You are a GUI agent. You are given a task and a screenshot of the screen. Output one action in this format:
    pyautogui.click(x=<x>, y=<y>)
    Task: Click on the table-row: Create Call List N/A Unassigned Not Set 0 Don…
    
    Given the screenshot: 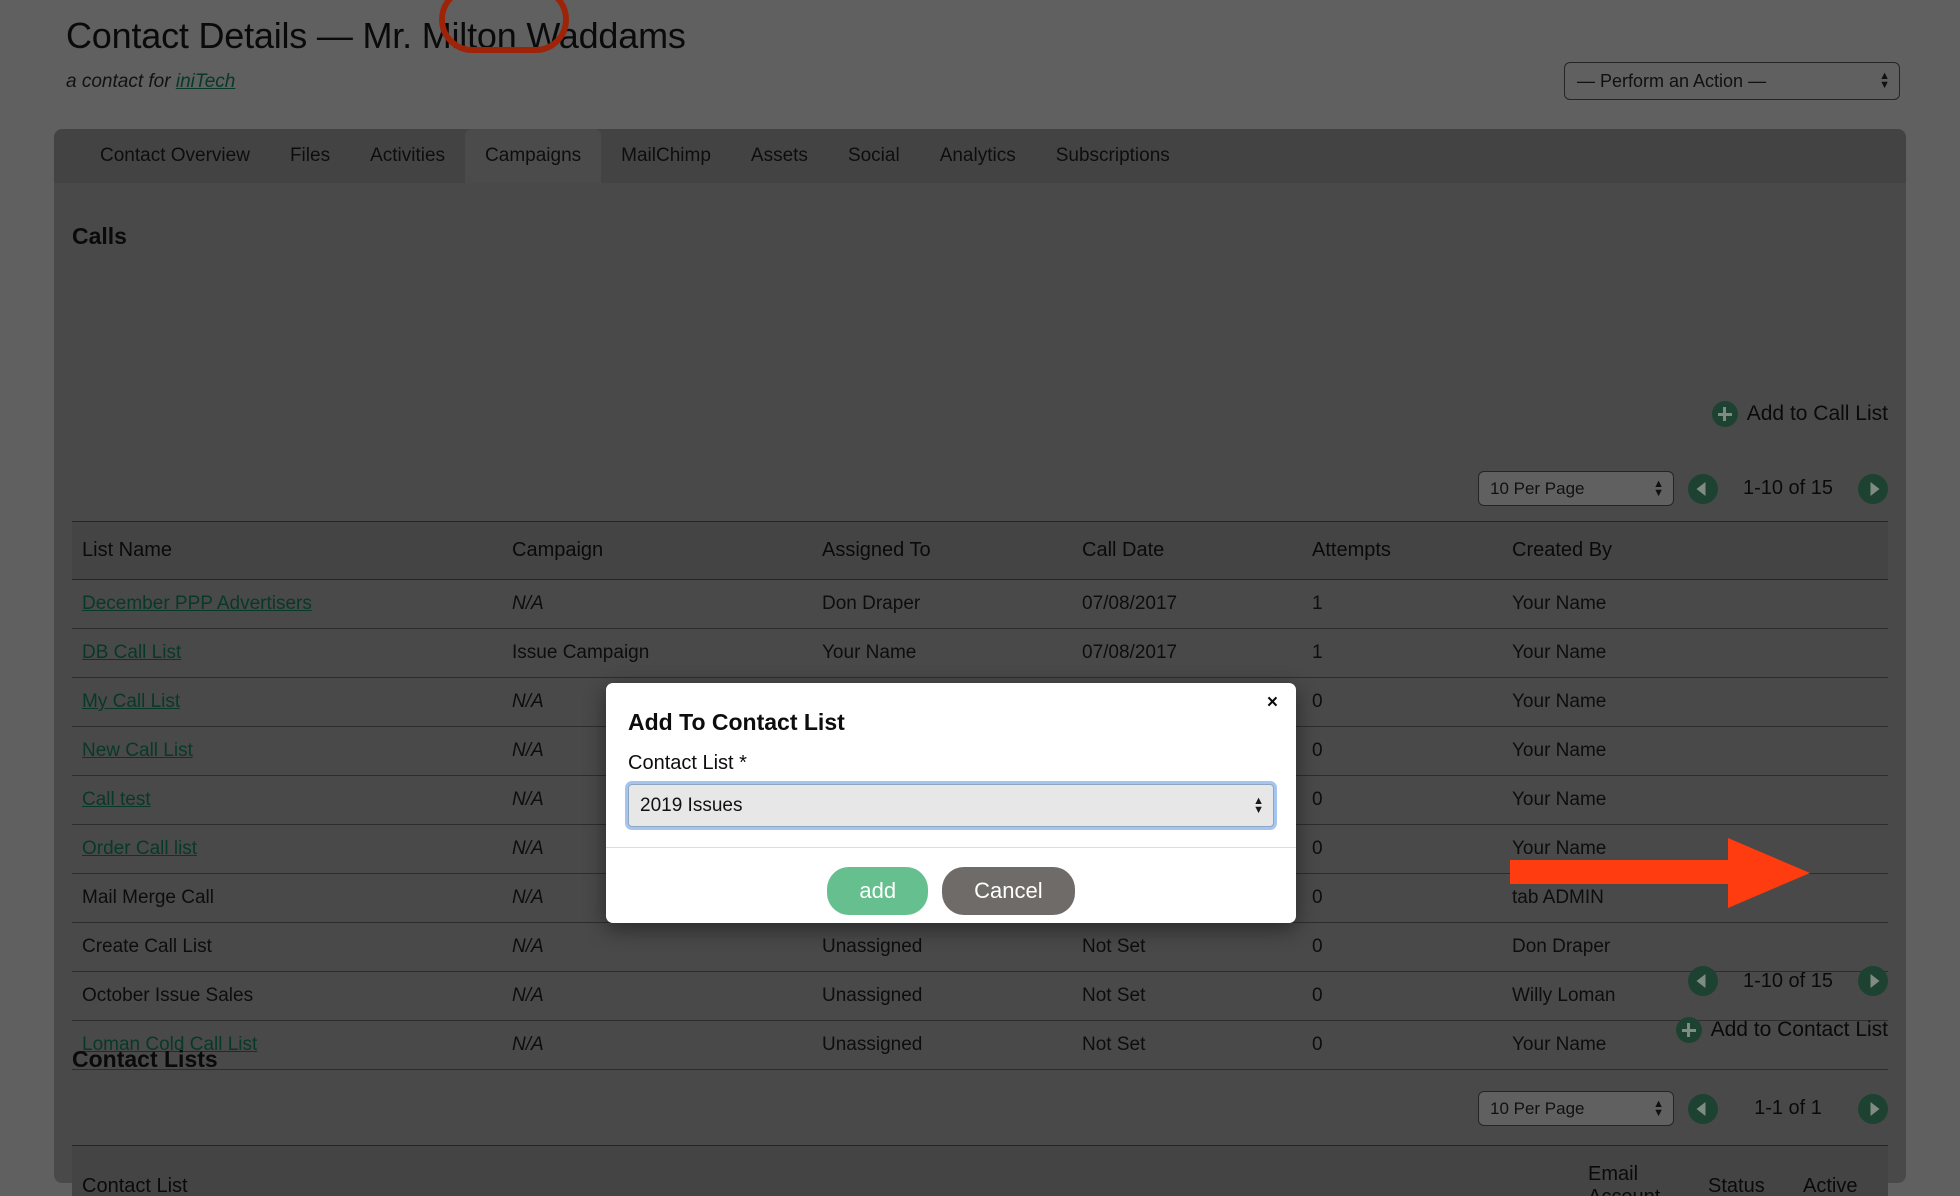 What is the action you would take?
    pyautogui.click(x=980, y=947)
    